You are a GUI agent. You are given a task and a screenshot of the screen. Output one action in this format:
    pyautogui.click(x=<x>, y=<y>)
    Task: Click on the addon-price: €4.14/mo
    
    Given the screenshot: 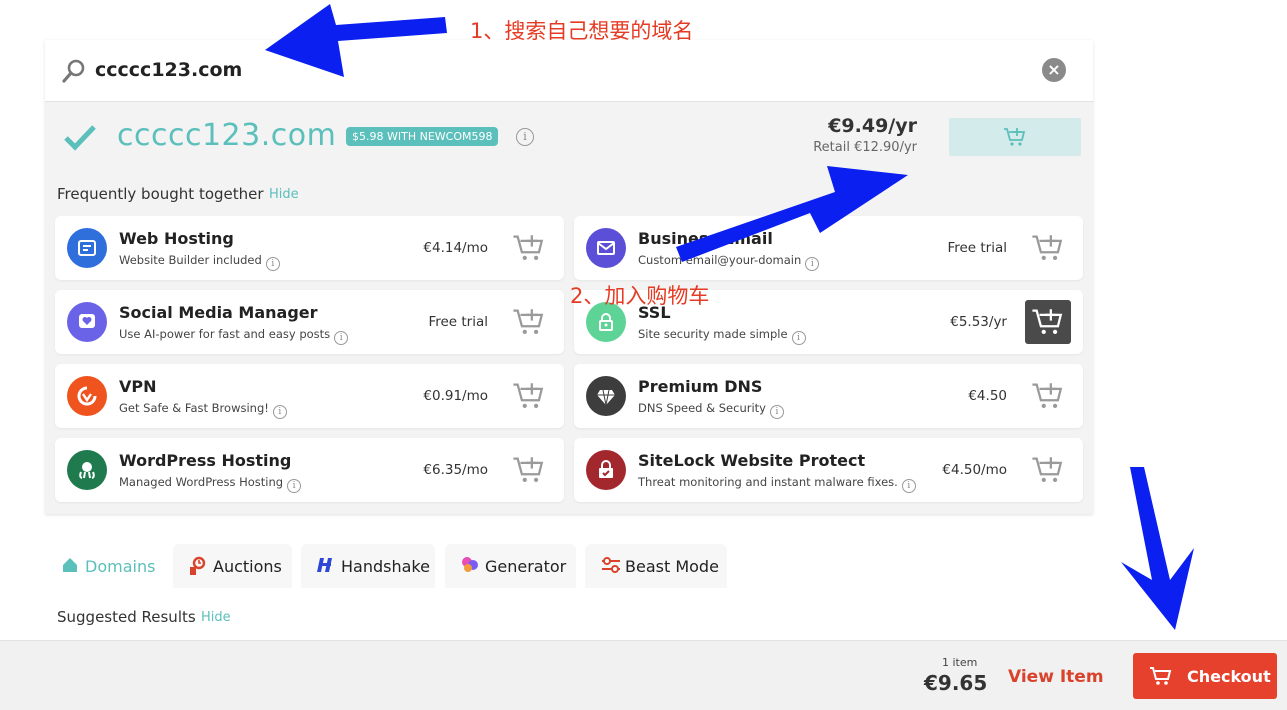 What is the action you would take?
    pyautogui.click(x=455, y=248)
    